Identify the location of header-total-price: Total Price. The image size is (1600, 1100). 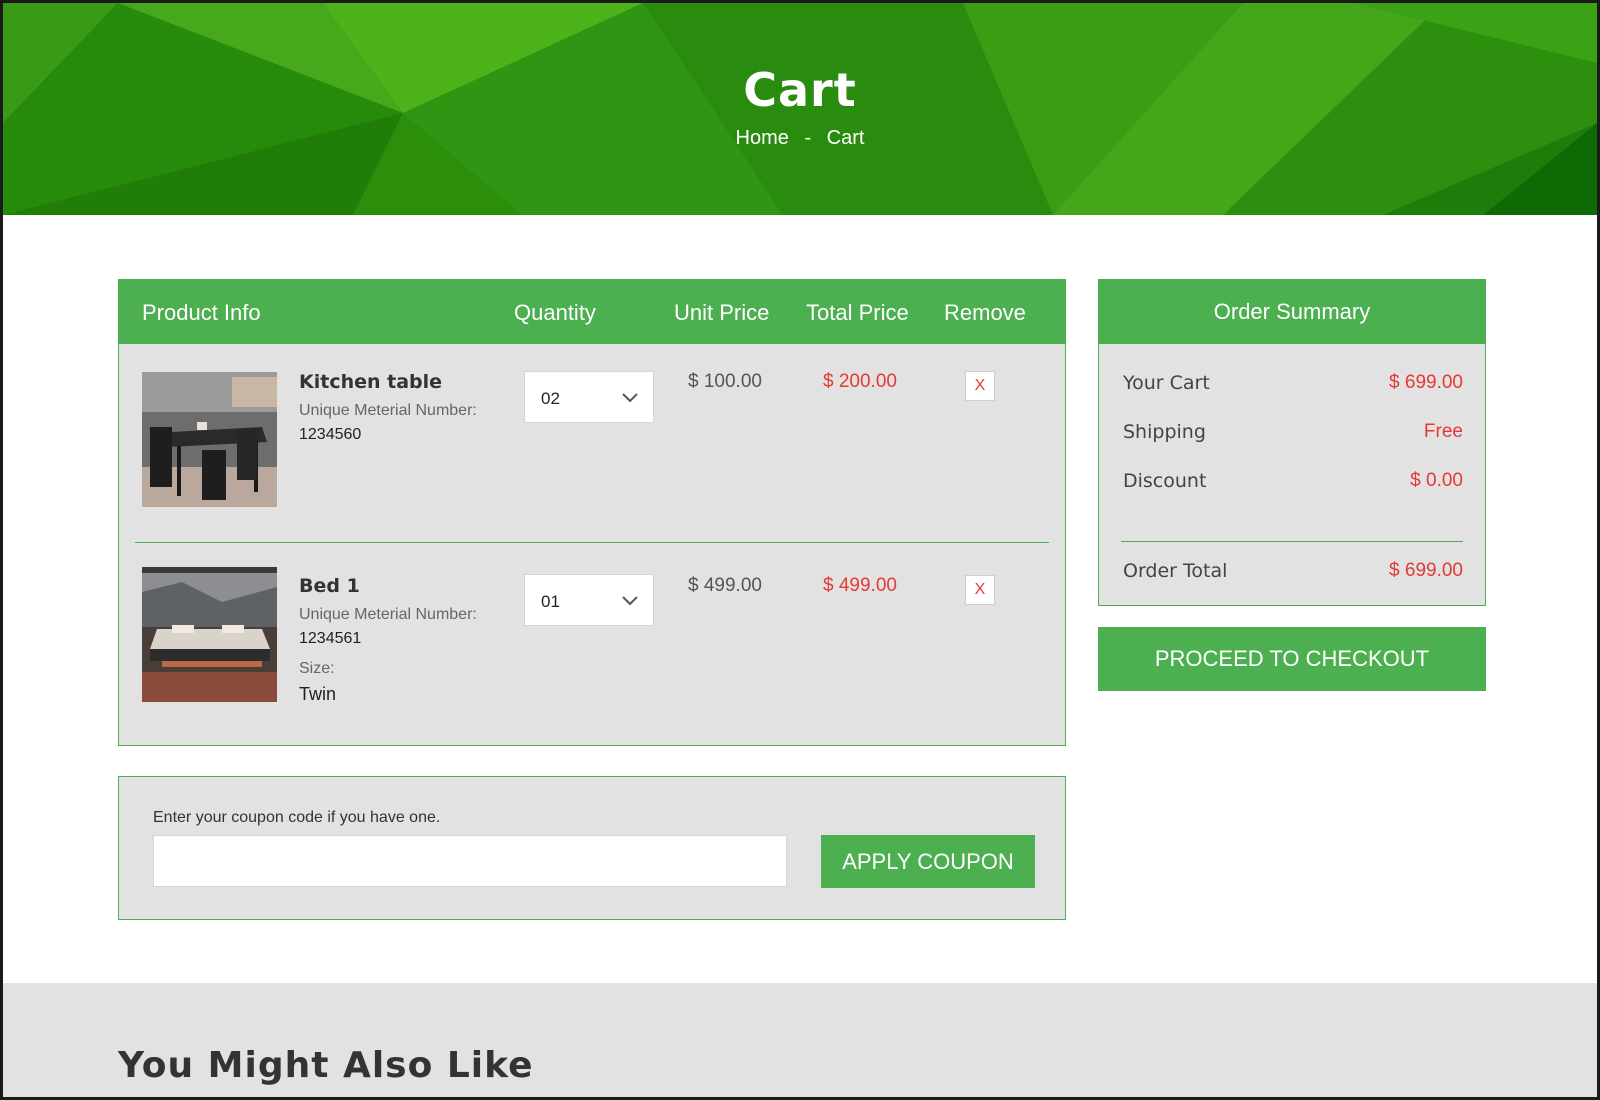
(857, 312).